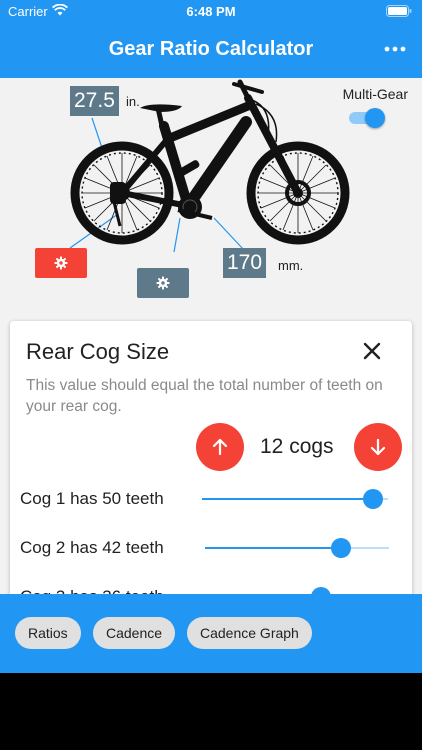 This screenshot has width=422, height=750. What do you see at coordinates (249, 633) in the screenshot?
I see `tab-cadence-graph: Cadence Graph` at bounding box center [249, 633].